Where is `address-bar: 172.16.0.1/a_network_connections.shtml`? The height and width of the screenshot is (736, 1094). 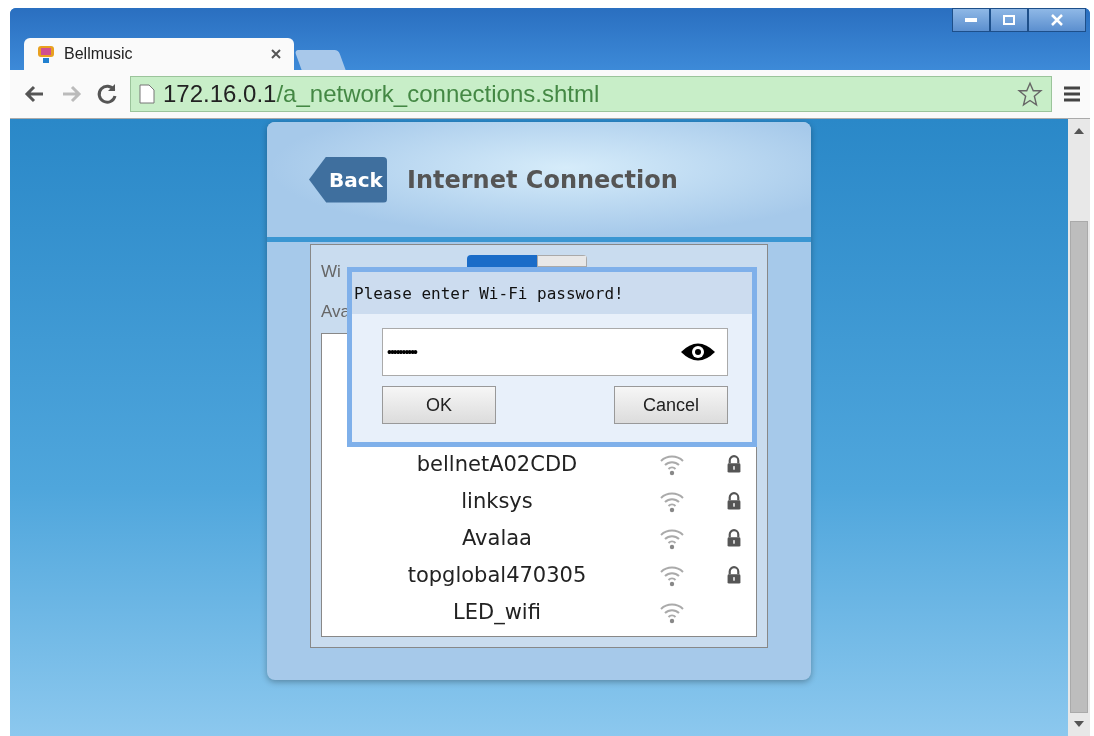 address-bar: 172.16.0.1/a_network_connections.shtml is located at coordinates (591, 94).